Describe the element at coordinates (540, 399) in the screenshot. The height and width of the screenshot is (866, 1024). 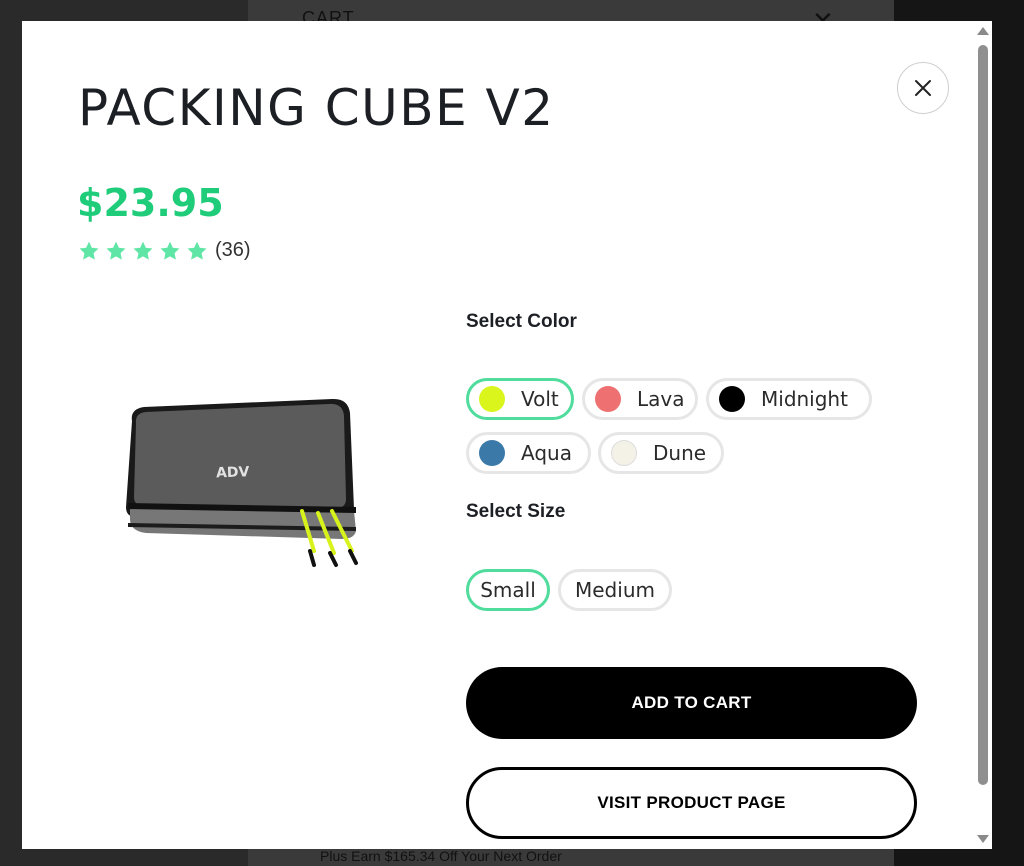
I see `color-option-label: Volt` at that location.